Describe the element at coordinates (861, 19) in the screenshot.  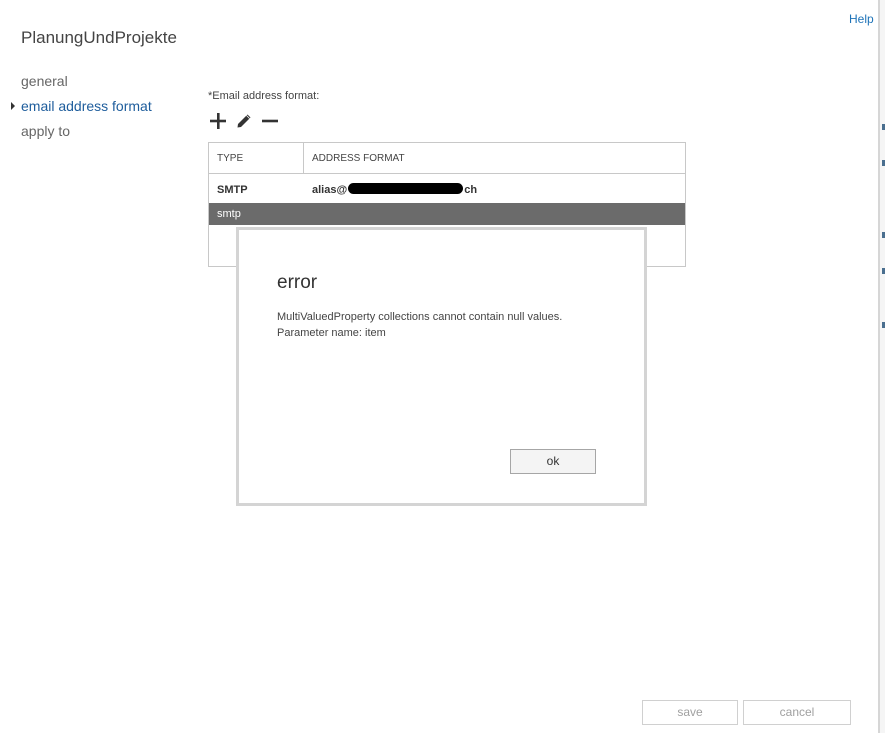
I see `help-link: Help` at that location.